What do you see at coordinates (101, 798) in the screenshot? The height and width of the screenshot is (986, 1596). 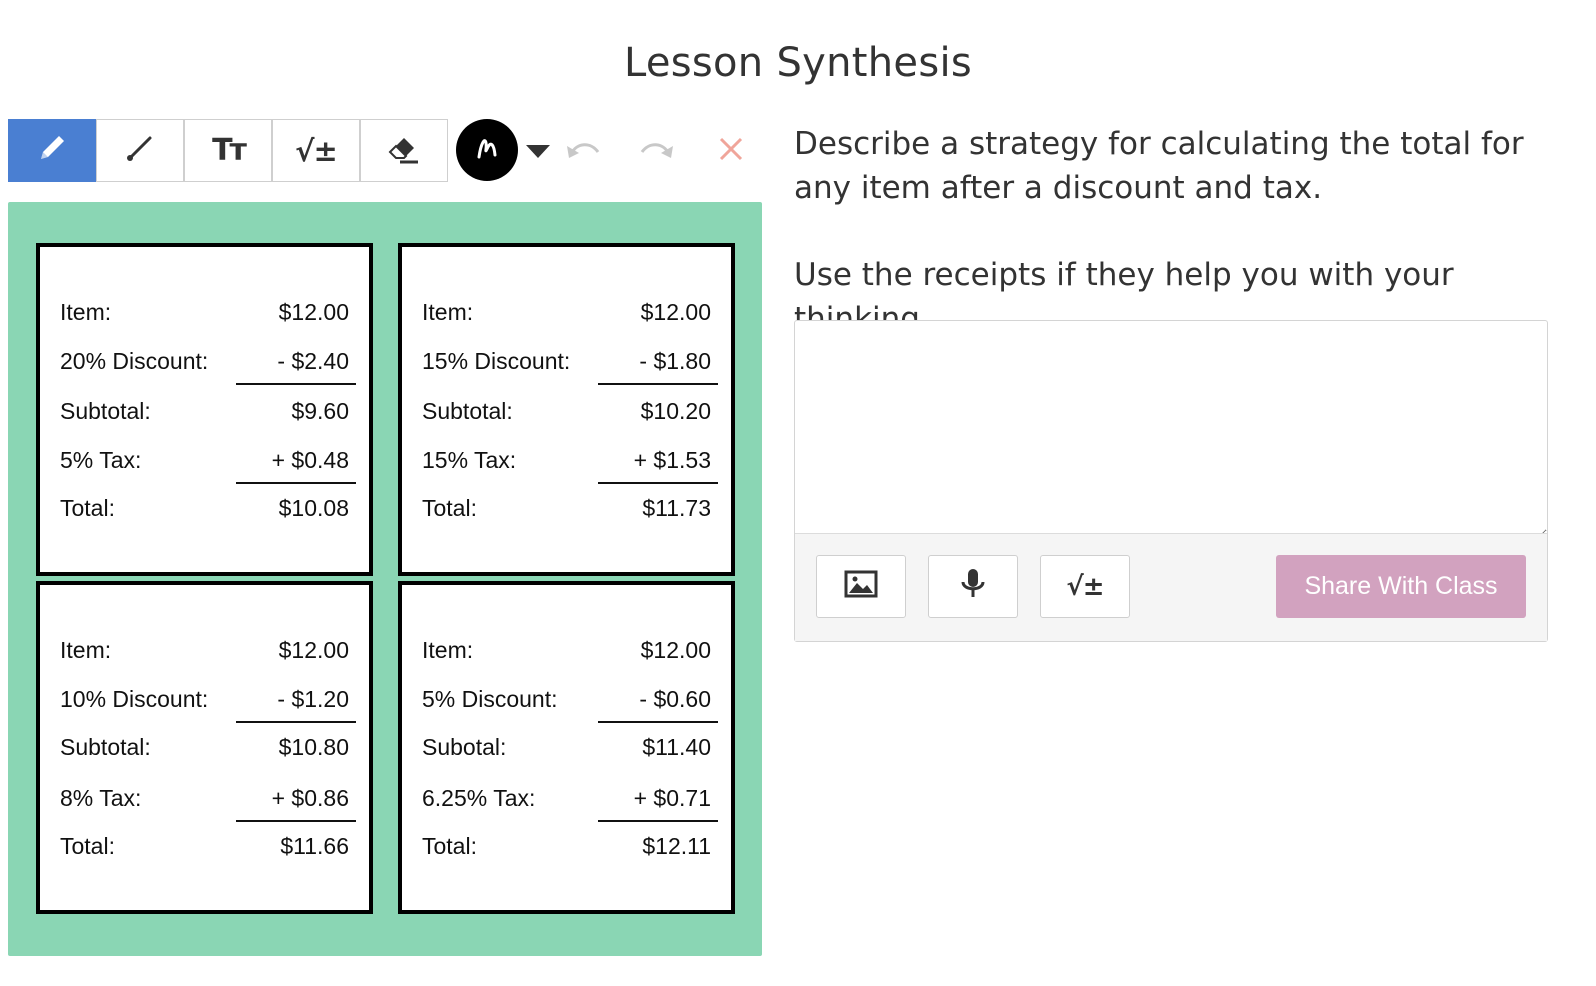 I see `receipt-label: 8% Tax:` at bounding box center [101, 798].